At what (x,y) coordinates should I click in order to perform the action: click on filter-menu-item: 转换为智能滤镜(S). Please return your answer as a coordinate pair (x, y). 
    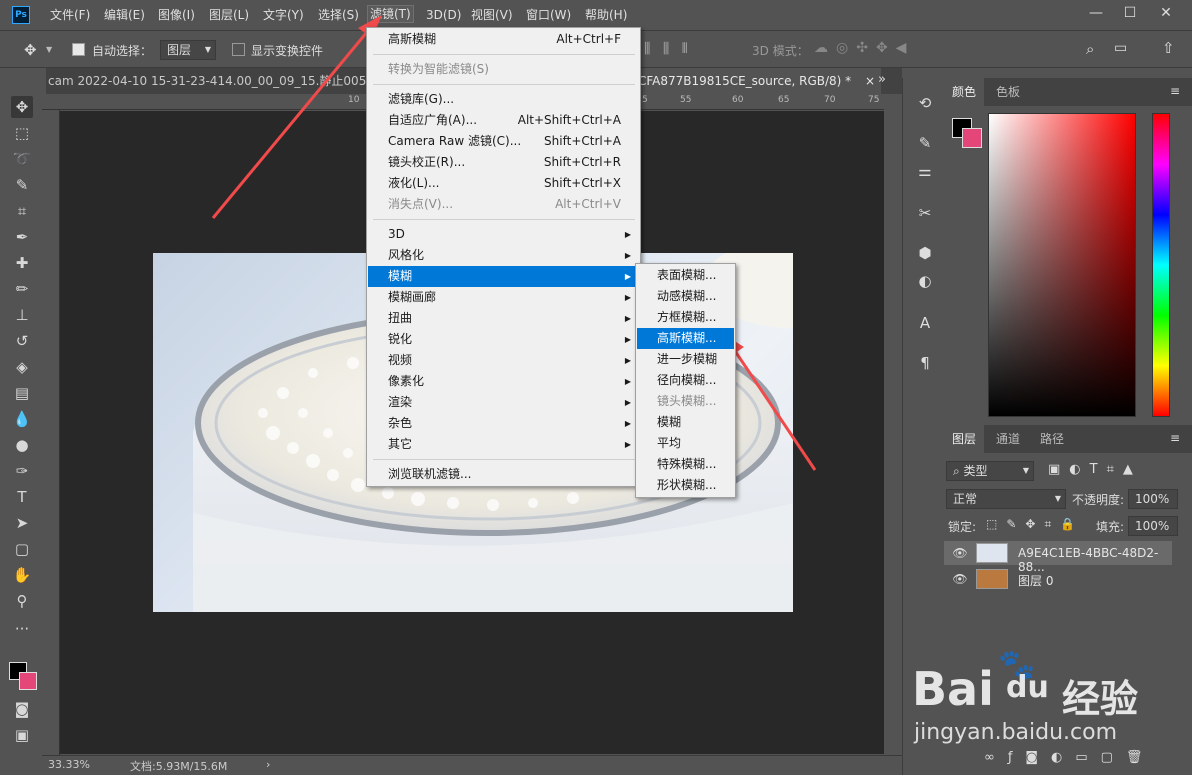
    Looking at the image, I should click on (503, 69).